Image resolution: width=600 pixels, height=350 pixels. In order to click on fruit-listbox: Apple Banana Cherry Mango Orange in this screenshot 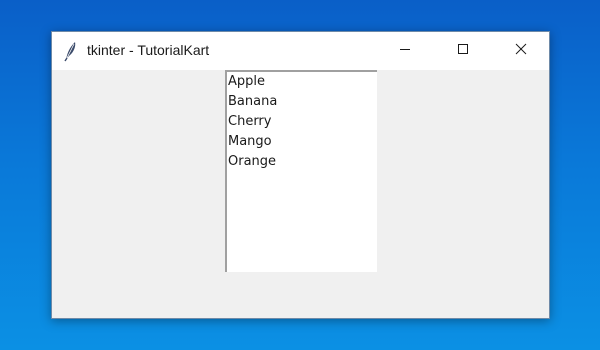, I will do `click(301, 171)`.